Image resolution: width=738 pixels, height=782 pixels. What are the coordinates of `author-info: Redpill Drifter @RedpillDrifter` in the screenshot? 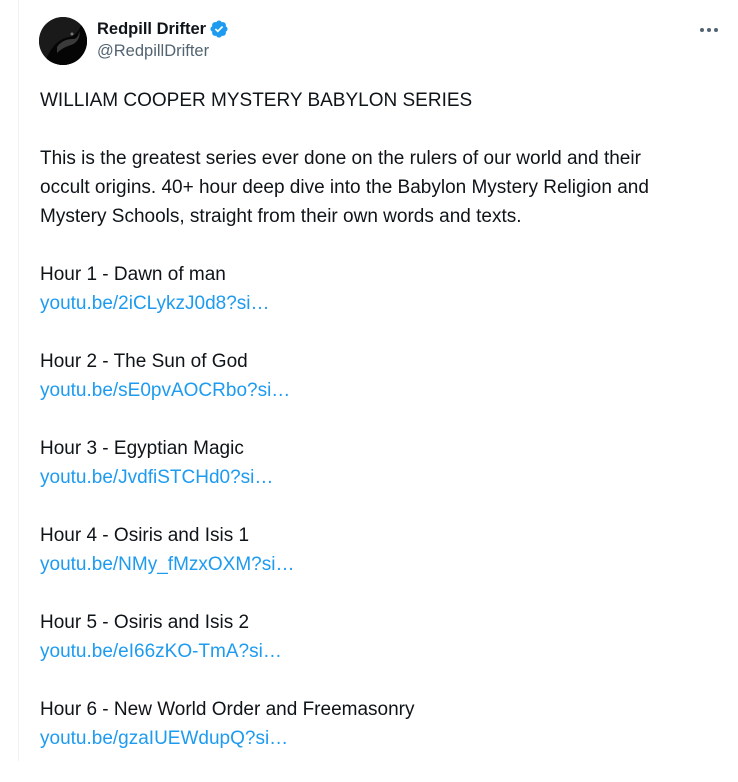 It's located at (163, 39).